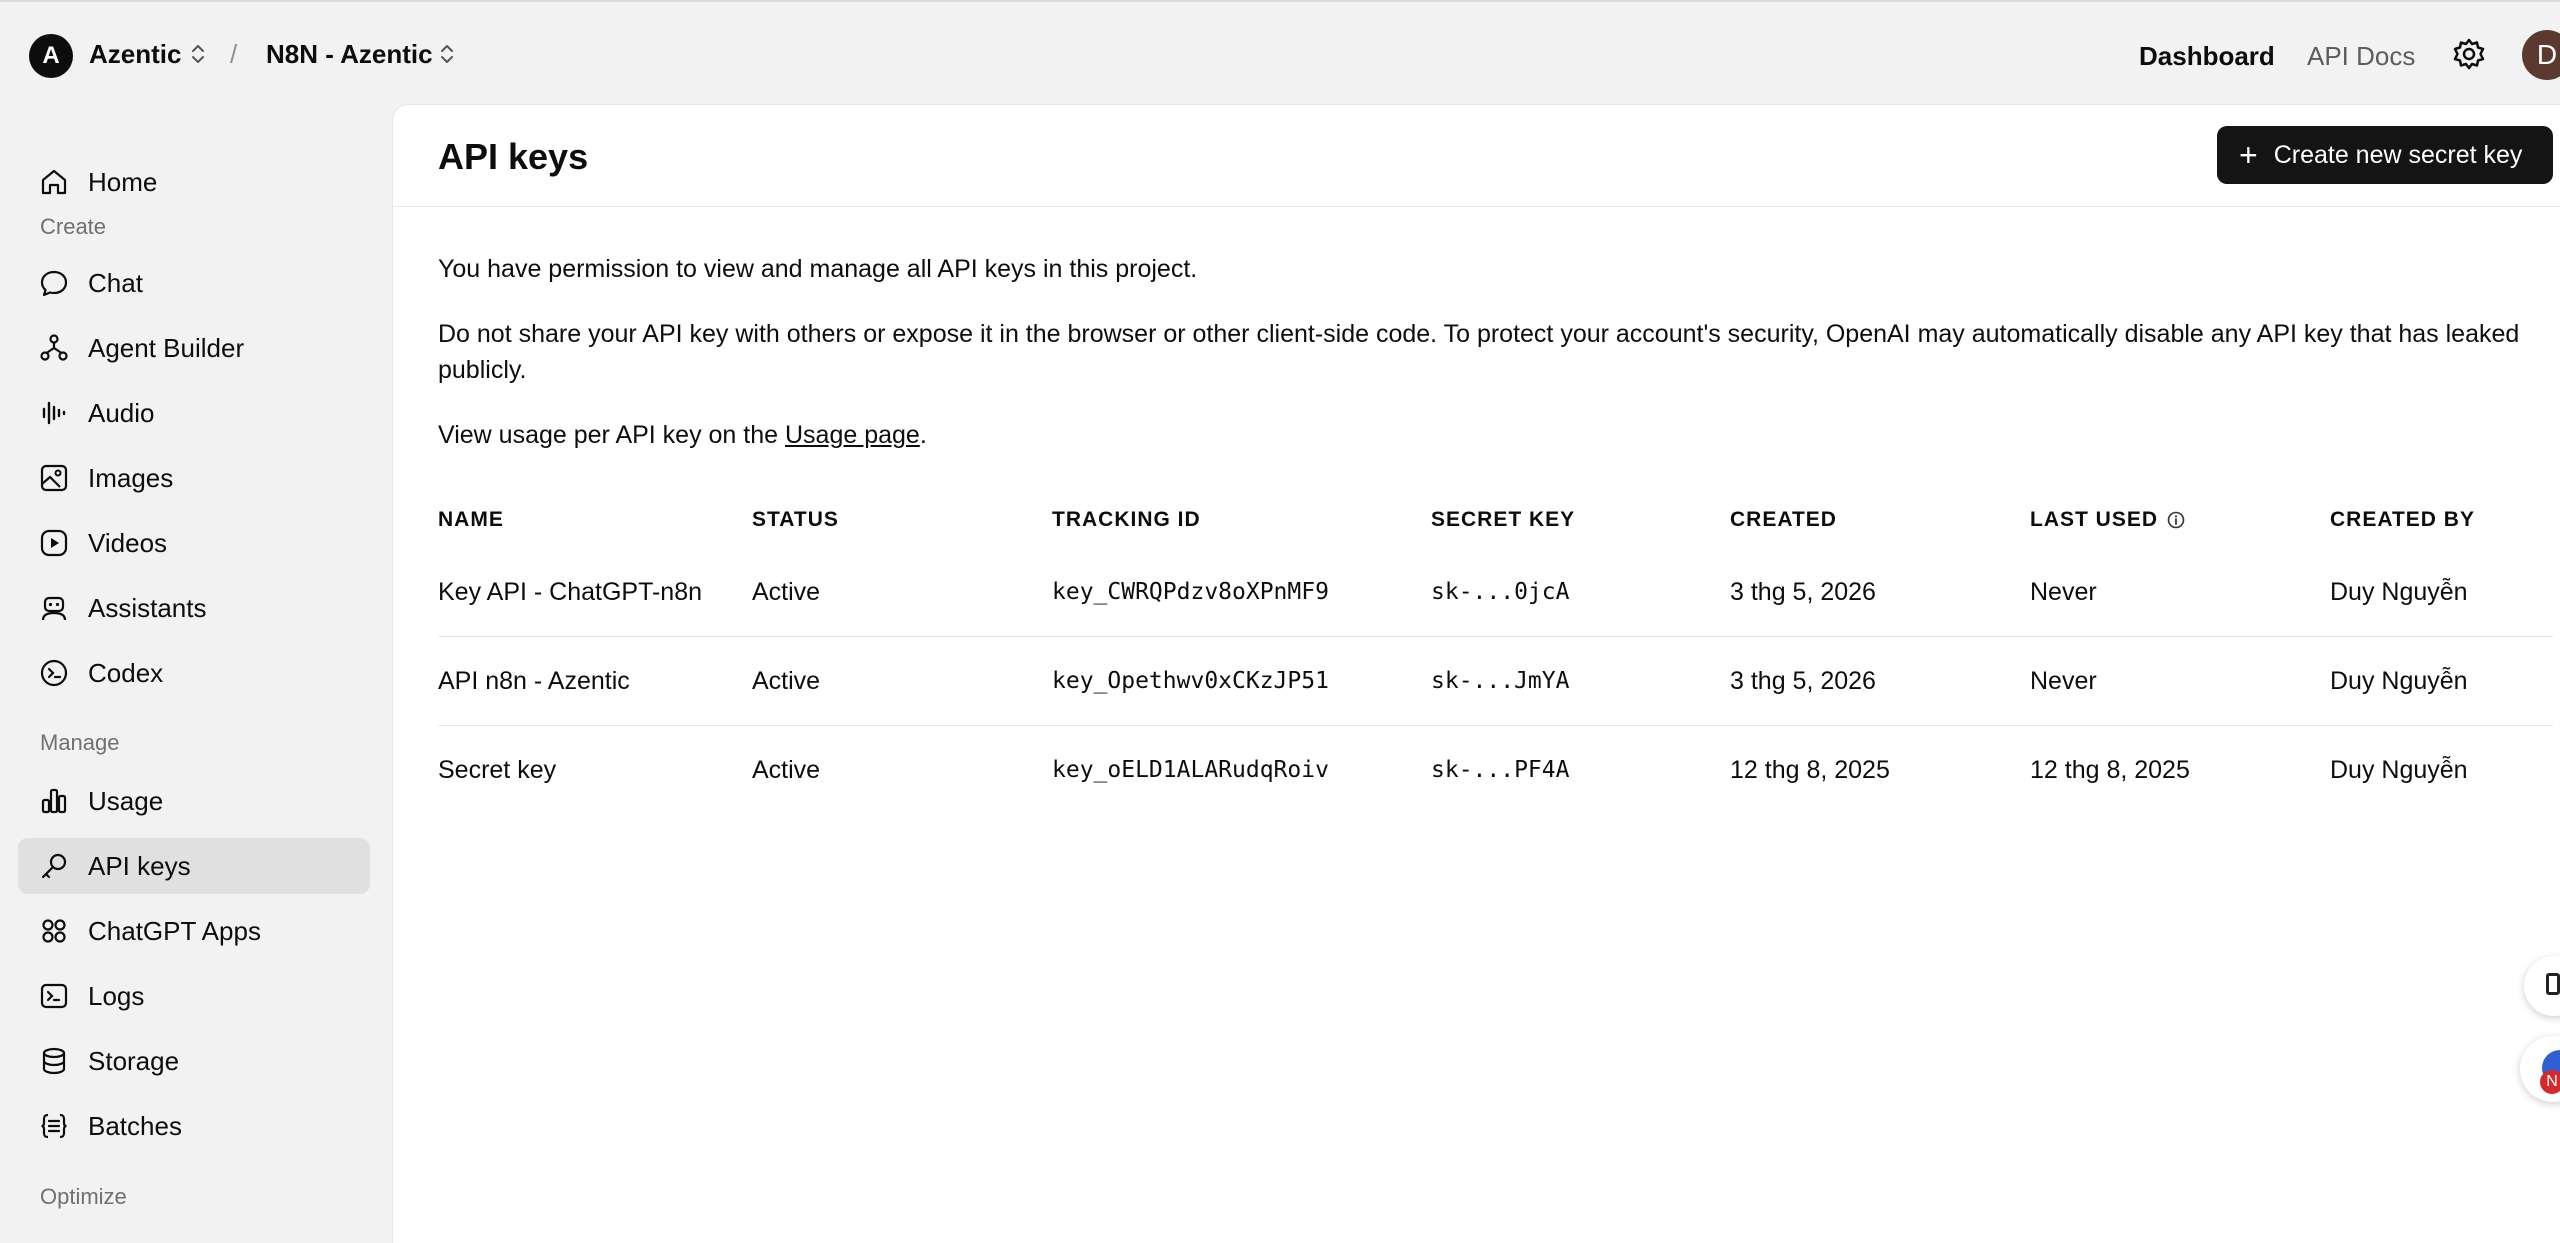 This screenshot has width=2560, height=1243. I want to click on row-3-created-by: Duy Nguyễn, so click(2399, 770).